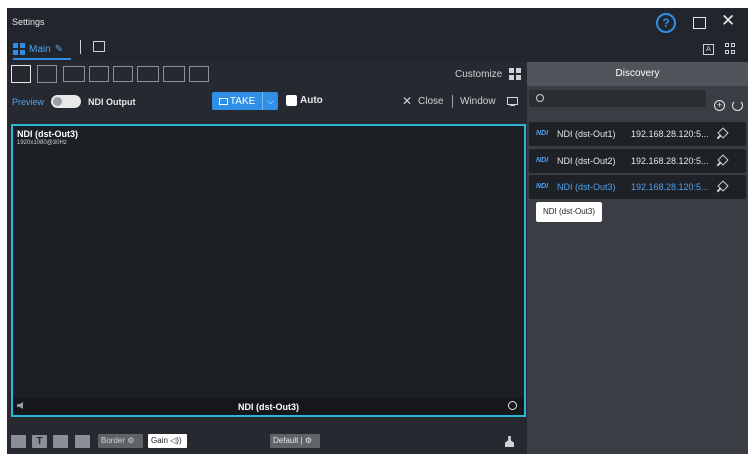 Image resolution: width=752 pixels, height=458 pixels. I want to click on layout-six-grid, so click(174, 74).